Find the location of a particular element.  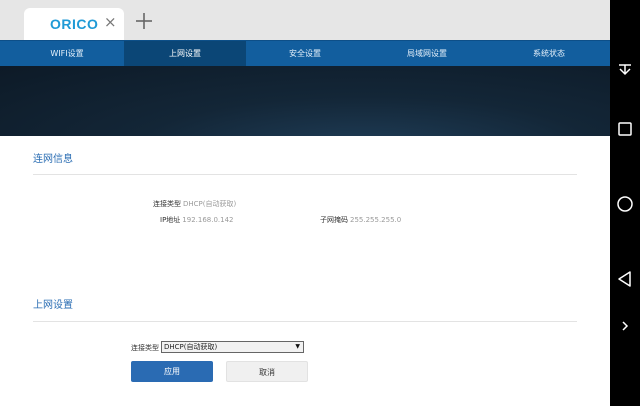

ip-readout: IP地址 192.168.0.142 is located at coordinates (197, 220).